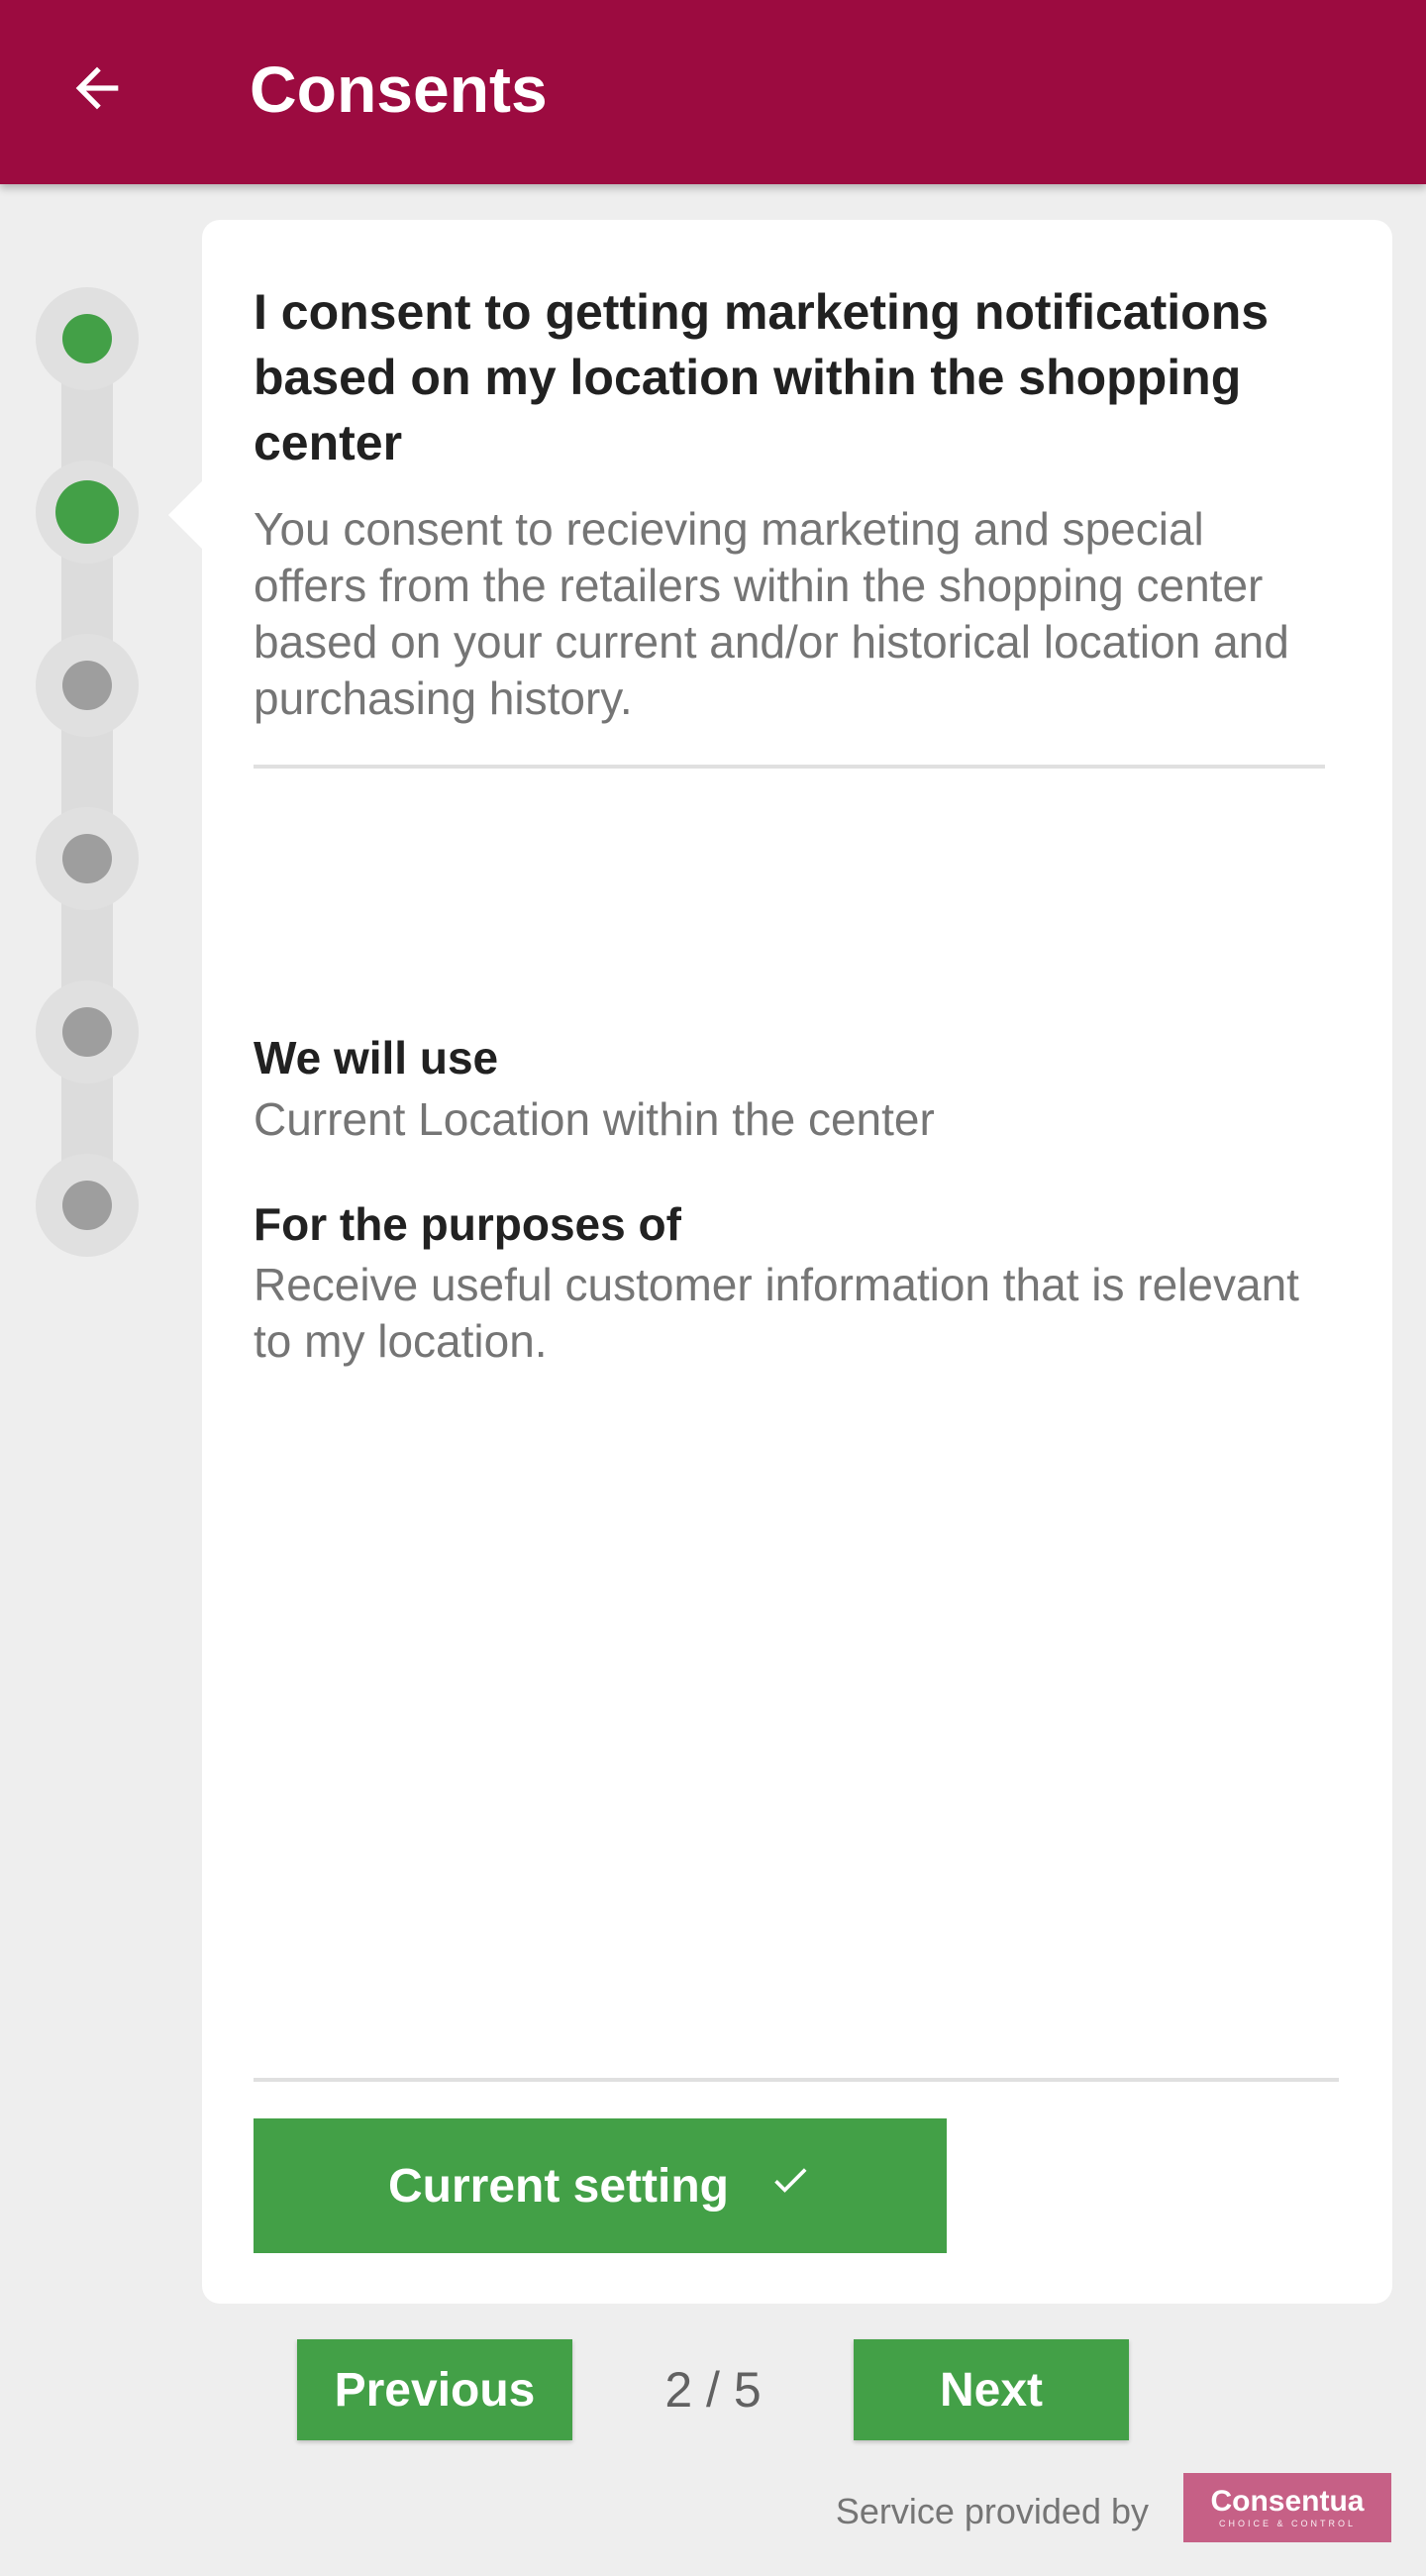 The image size is (1426, 2576). I want to click on previous-button: Previous, so click(434, 2389).